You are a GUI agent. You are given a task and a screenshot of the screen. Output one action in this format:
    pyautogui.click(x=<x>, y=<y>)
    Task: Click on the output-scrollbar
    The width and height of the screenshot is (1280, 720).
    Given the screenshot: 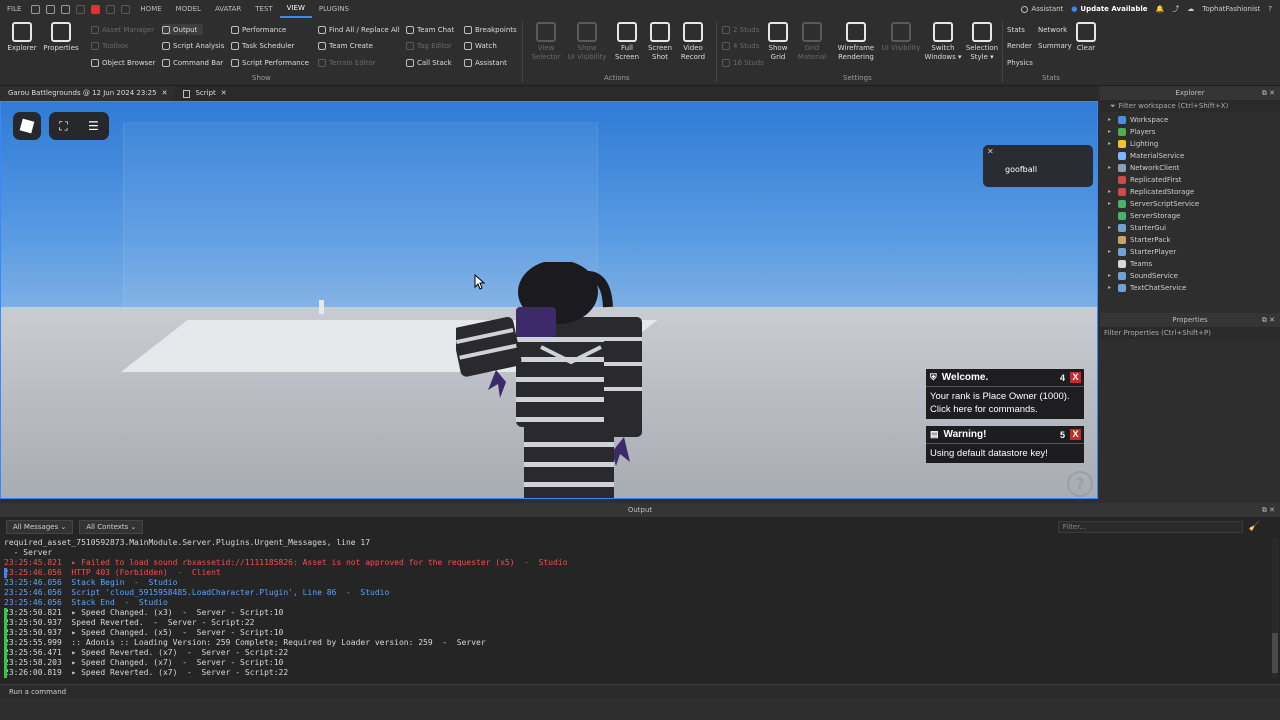 What is the action you would take?
    pyautogui.click(x=1275, y=608)
    